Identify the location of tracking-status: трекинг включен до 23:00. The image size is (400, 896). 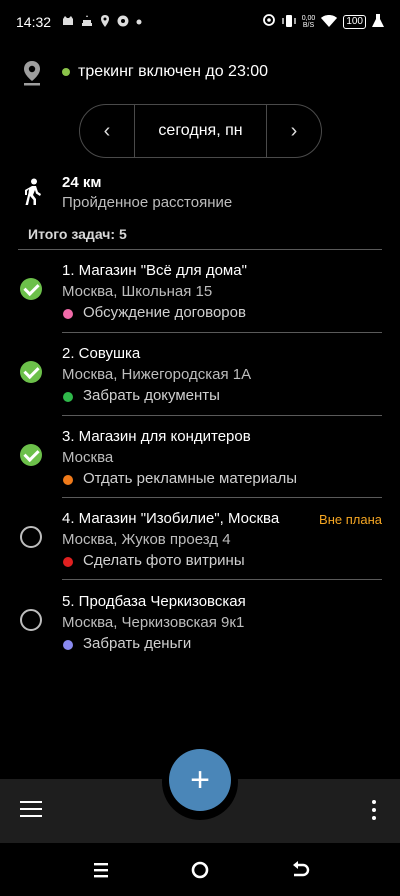
(200, 72).